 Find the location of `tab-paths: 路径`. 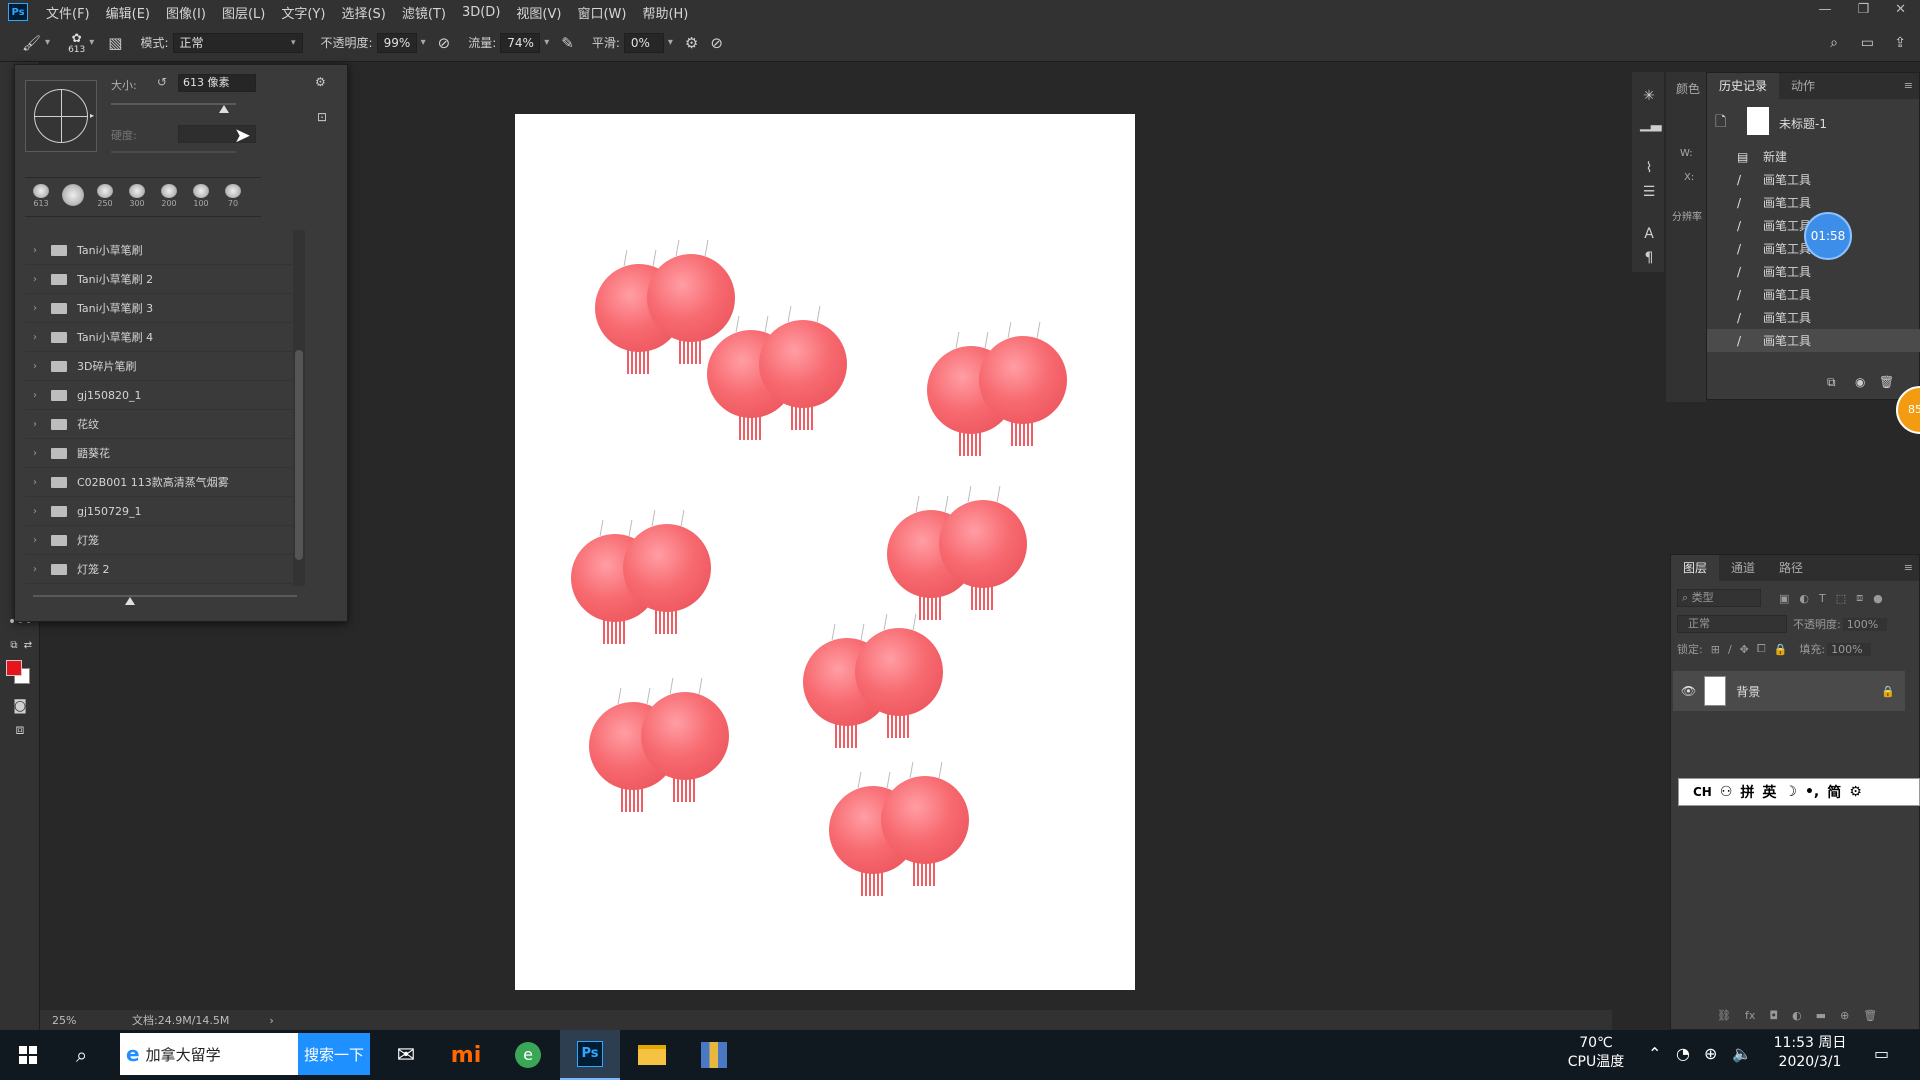

tab-paths: 路径 is located at coordinates (1791, 568).